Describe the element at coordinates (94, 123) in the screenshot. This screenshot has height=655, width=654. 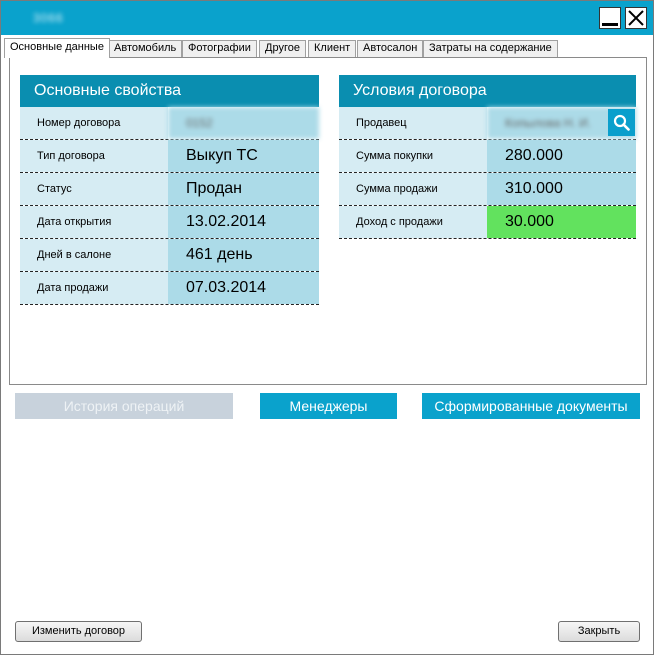
I see `row-label: Номер договора` at that location.